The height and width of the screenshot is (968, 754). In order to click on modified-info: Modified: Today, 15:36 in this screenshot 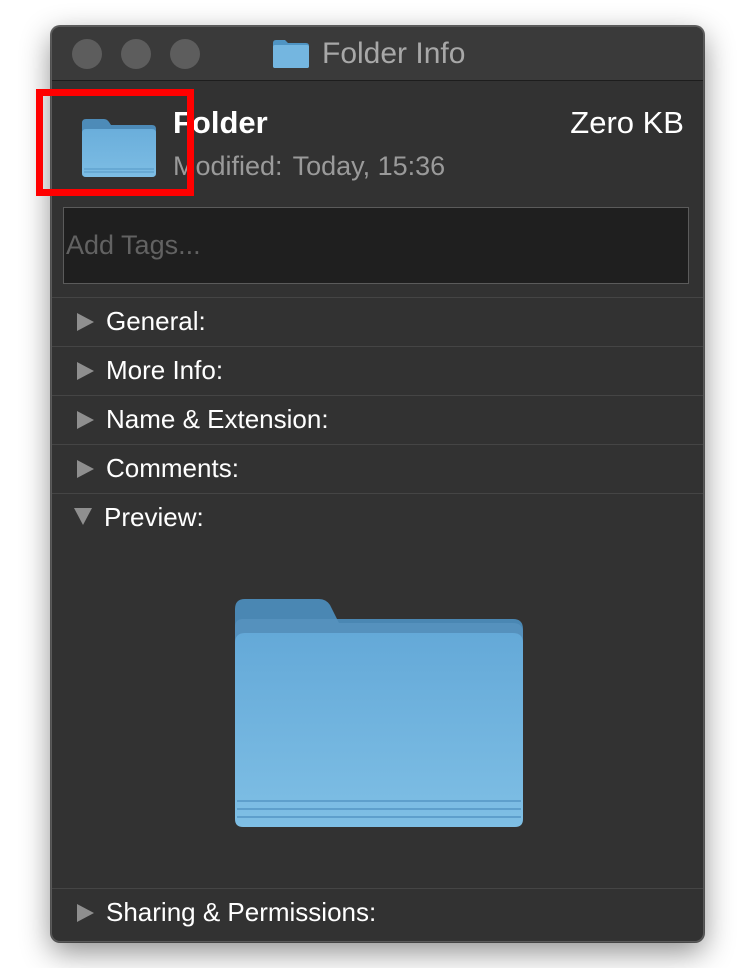, I will do `click(309, 166)`.